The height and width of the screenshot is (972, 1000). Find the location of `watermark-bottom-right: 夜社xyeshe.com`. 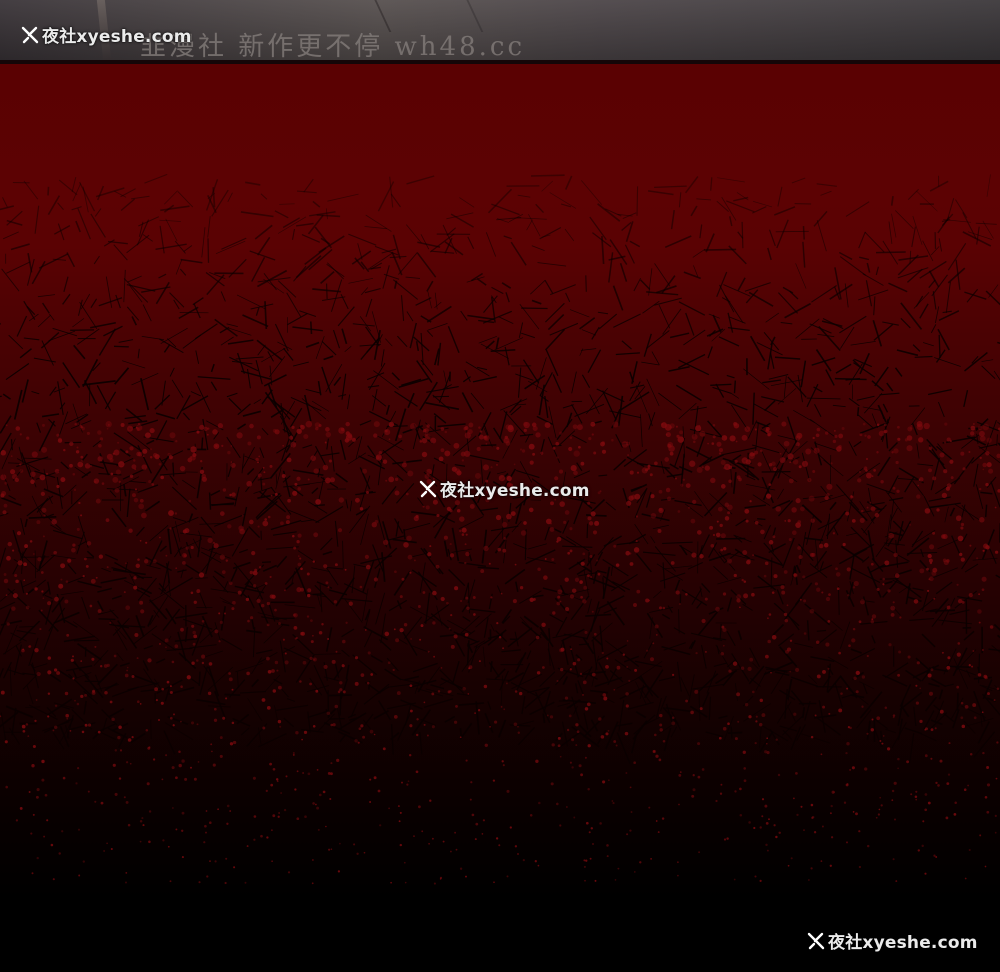

watermark-bottom-right: 夜社xyeshe.com is located at coordinates (892, 940).